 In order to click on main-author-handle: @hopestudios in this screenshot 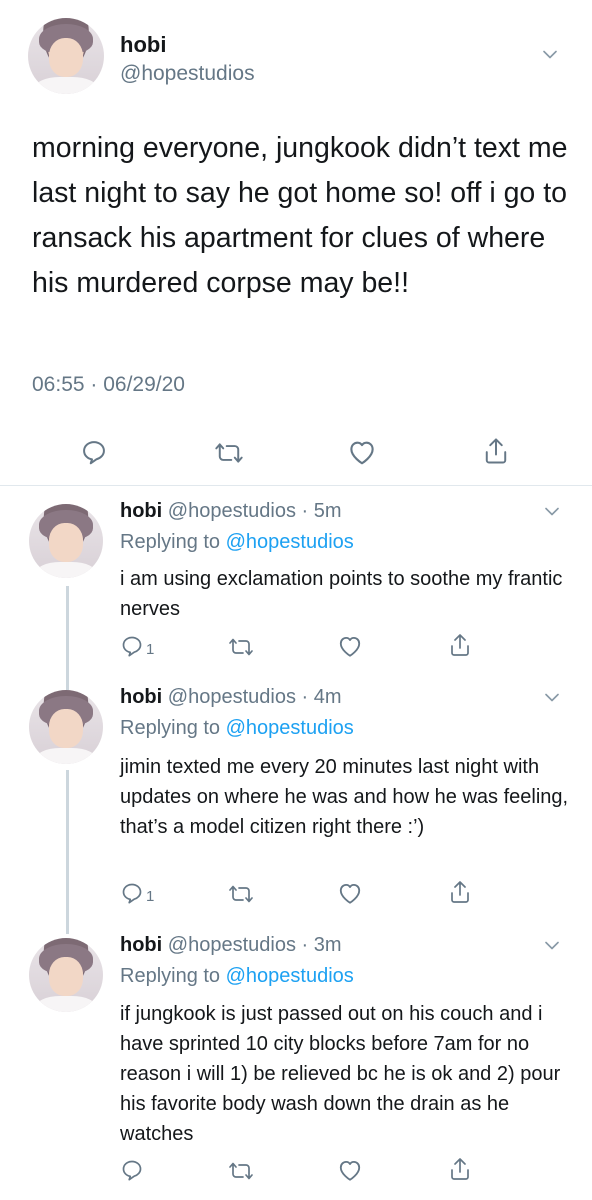, I will do `click(187, 74)`.